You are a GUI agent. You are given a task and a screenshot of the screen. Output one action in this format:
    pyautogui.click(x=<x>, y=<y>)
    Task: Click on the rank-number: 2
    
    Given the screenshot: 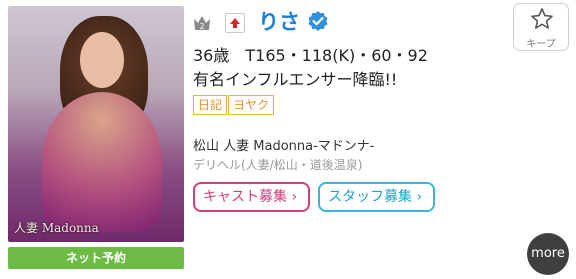 What is the action you would take?
    pyautogui.click(x=201, y=26)
    